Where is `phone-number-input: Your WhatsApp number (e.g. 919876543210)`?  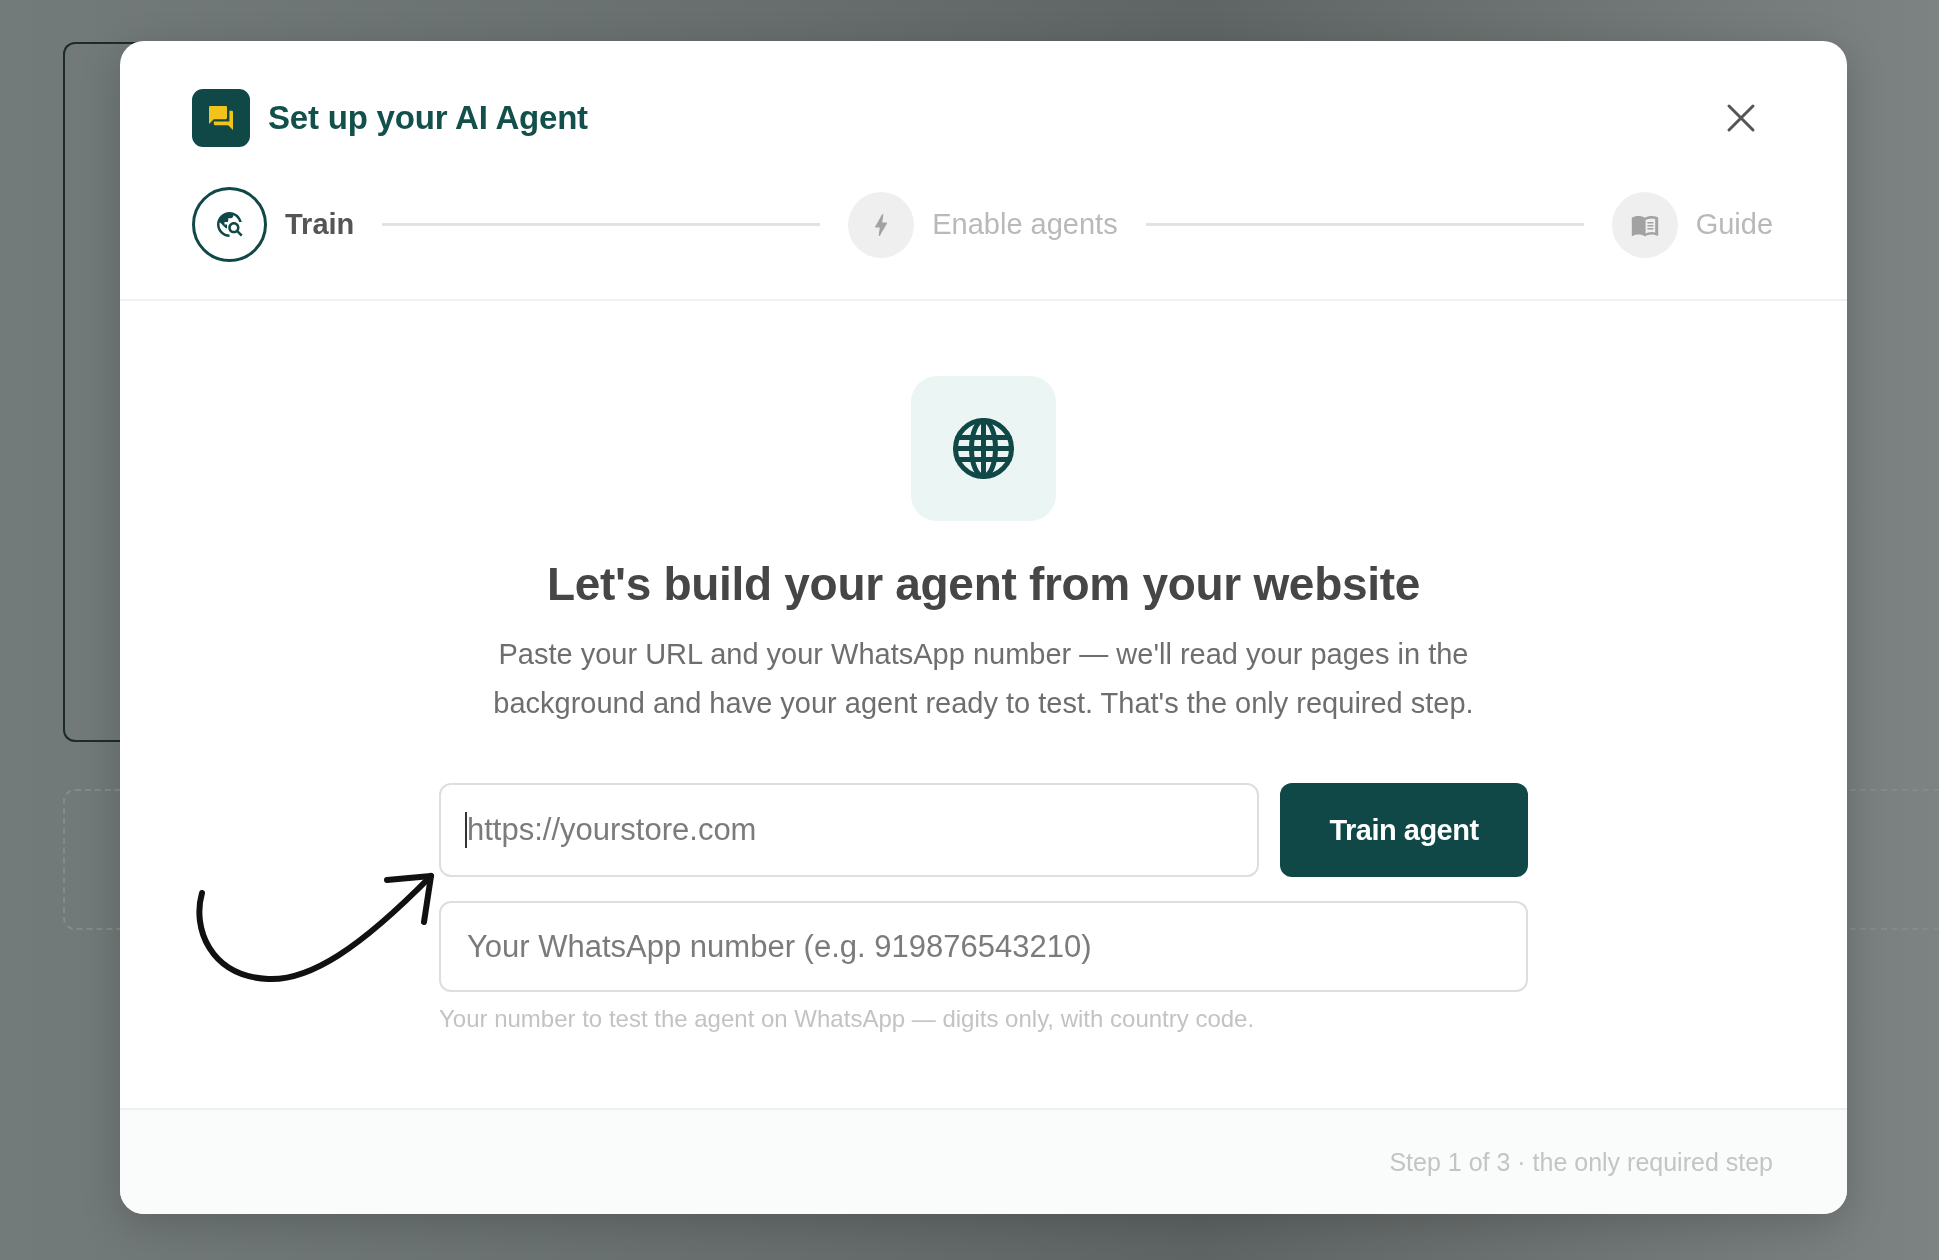
phone-number-input: Your WhatsApp number (e.g. 919876543210) is located at coordinates (983, 946).